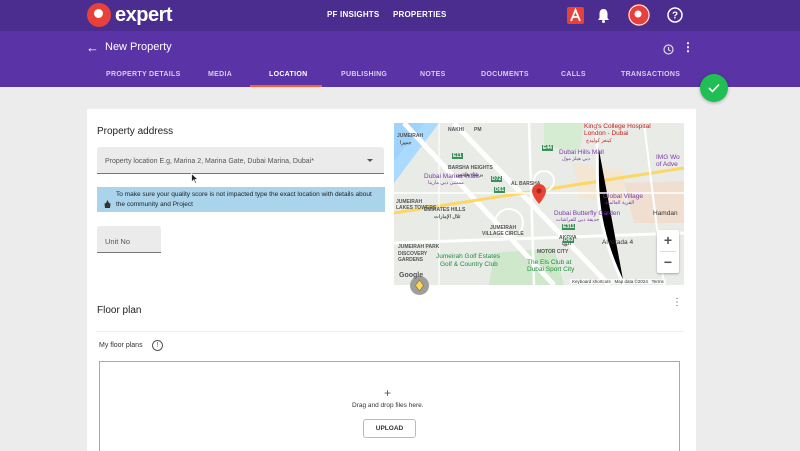  What do you see at coordinates (118, 241) in the screenshot?
I see `unit-no-placeholder: Unit No` at bounding box center [118, 241].